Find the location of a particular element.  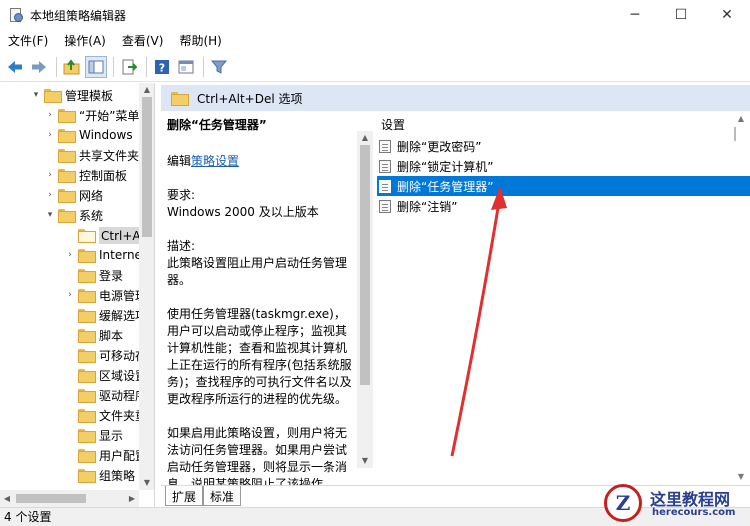

open-folder-icon is located at coordinates (87, 236).